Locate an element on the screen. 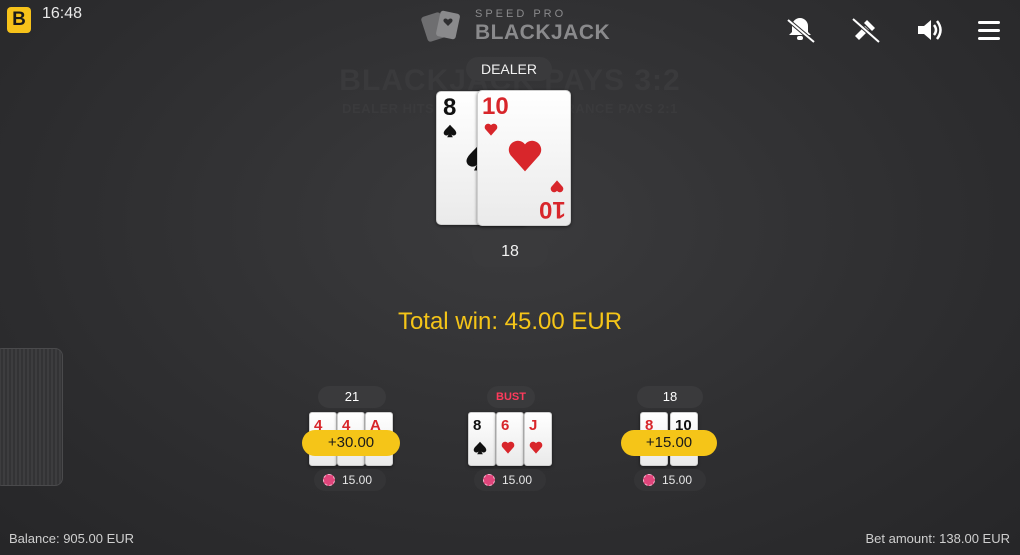 This screenshot has height=555, width=1020. player-card: J is located at coordinates (538, 439).